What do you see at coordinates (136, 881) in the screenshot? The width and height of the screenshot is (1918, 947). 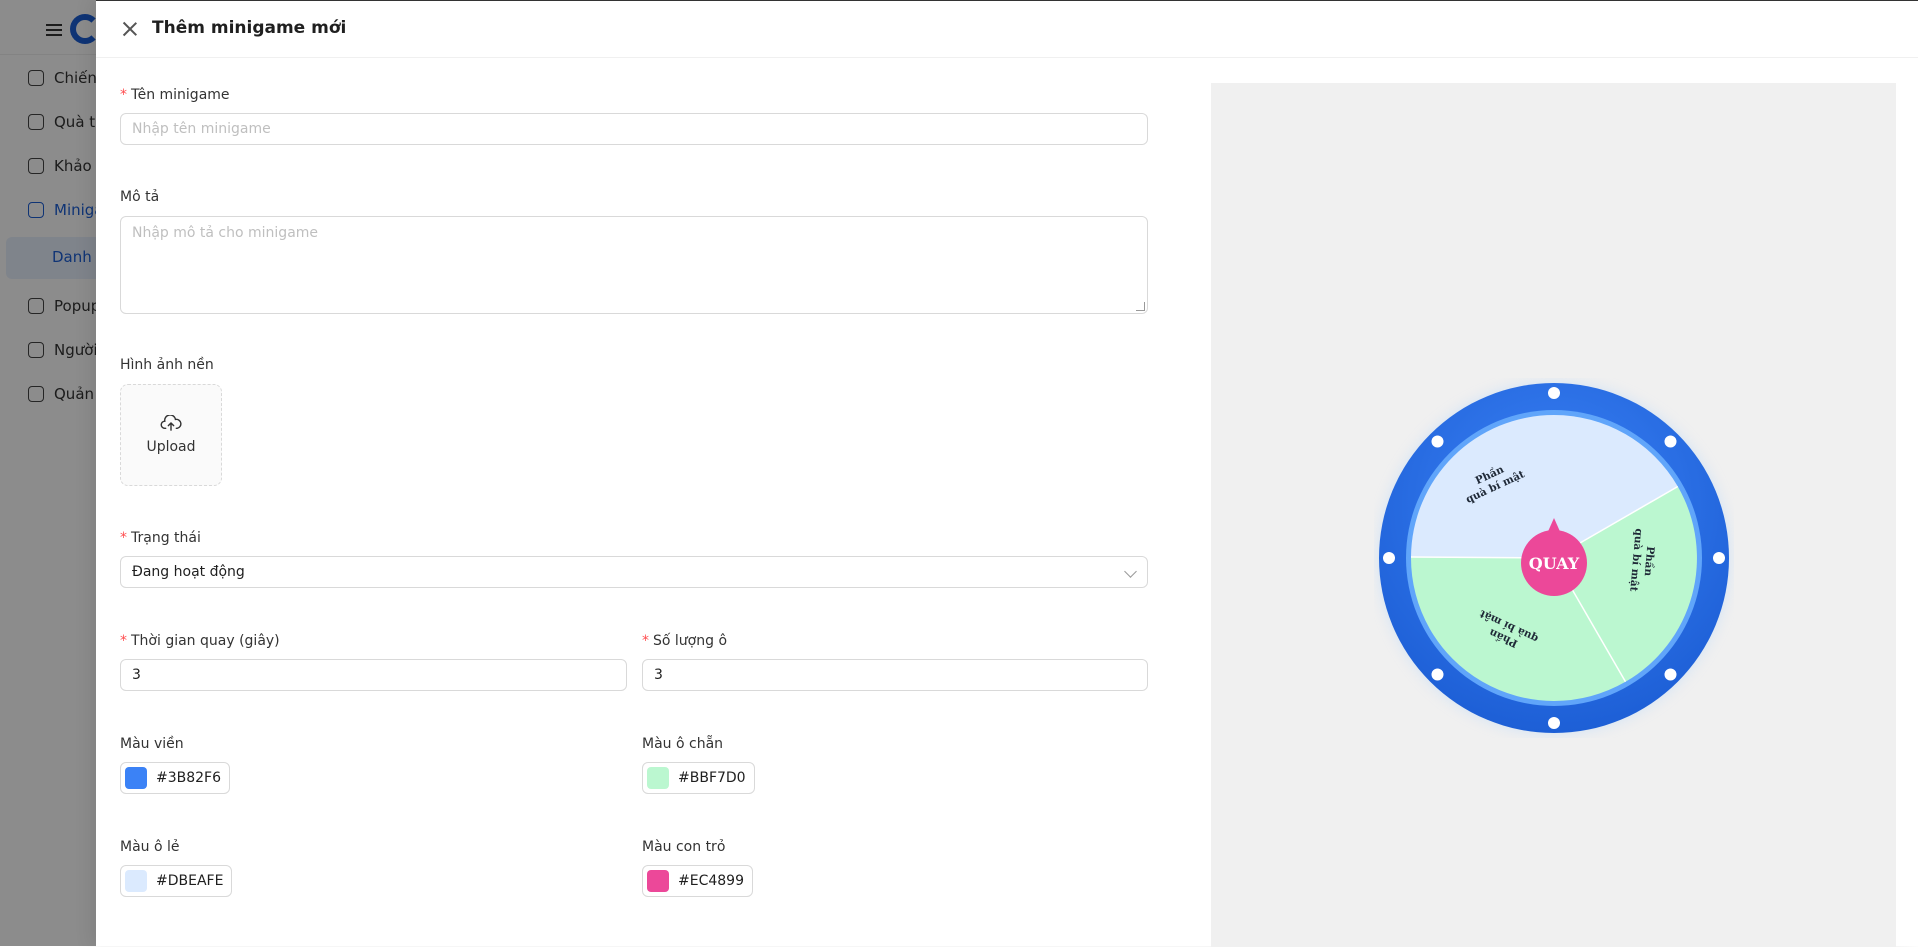 I see `odd-color-swatch` at bounding box center [136, 881].